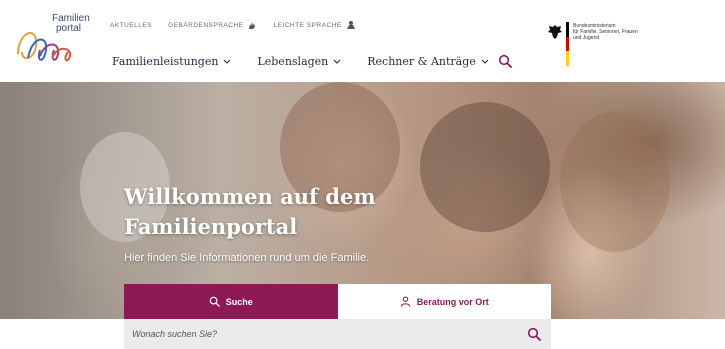 The height and width of the screenshot is (349, 725). What do you see at coordinates (567, 44) in the screenshot?
I see `german-flag-bar` at bounding box center [567, 44].